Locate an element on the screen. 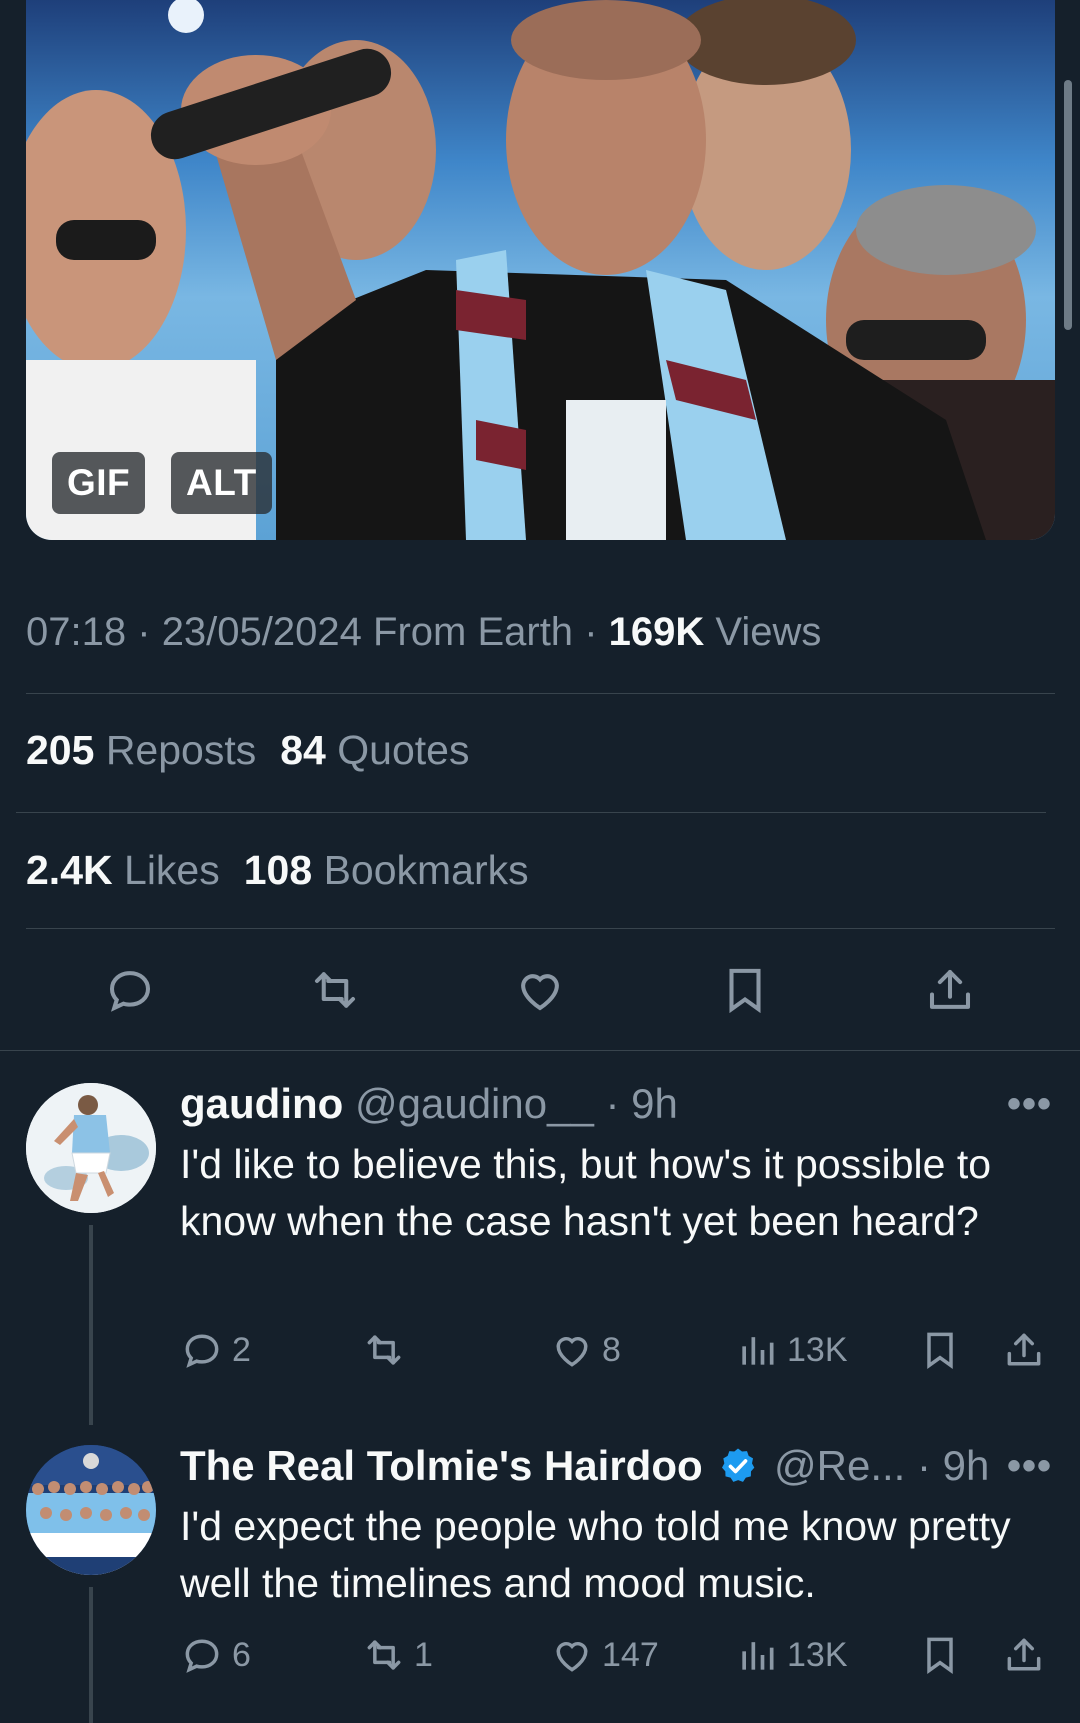 This screenshot has height=1723, width=1080. like-button: 8 is located at coordinates (585, 1350).